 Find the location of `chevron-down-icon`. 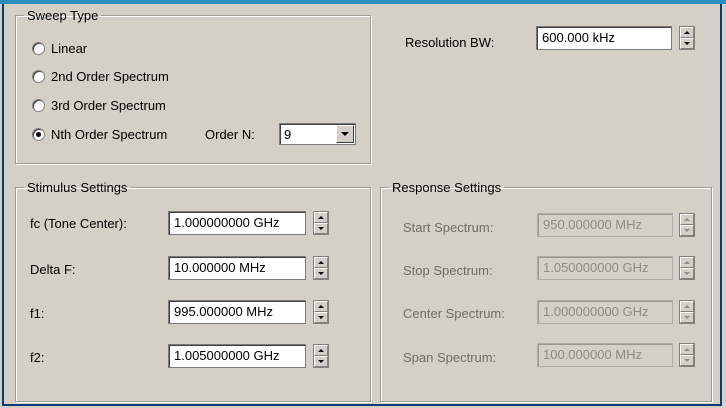

chevron-down-icon is located at coordinates (345, 134).